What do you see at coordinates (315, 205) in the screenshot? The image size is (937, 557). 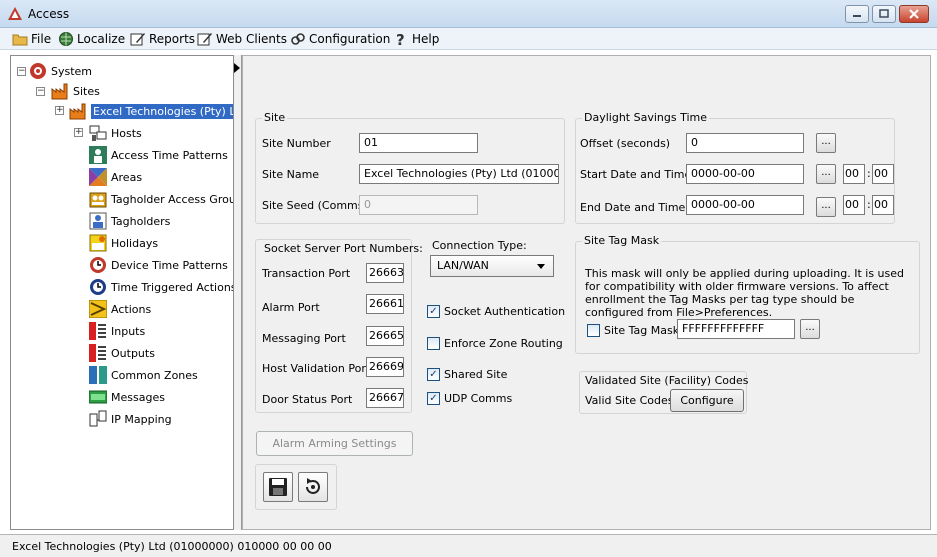 I see `site-seed-label: Site Seed (Comms)` at bounding box center [315, 205].